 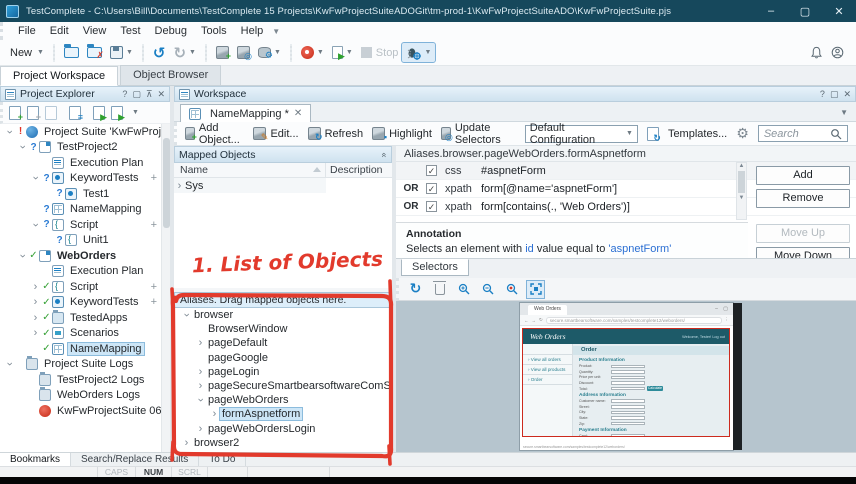 What do you see at coordinates (135, 459) in the screenshot?
I see `bottom-tab-search-replace-results: Search/Replace Results` at bounding box center [135, 459].